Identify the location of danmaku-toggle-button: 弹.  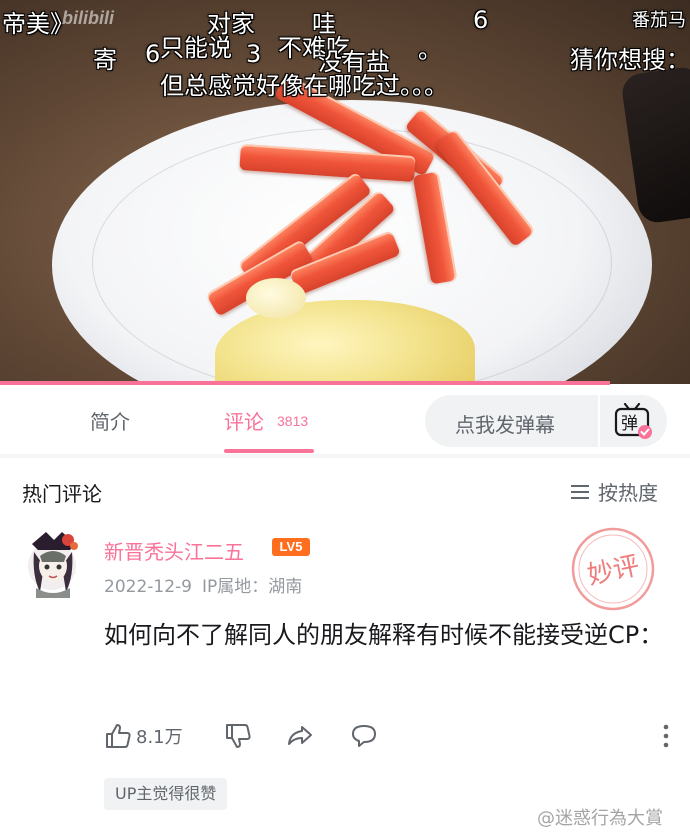
(633, 421).